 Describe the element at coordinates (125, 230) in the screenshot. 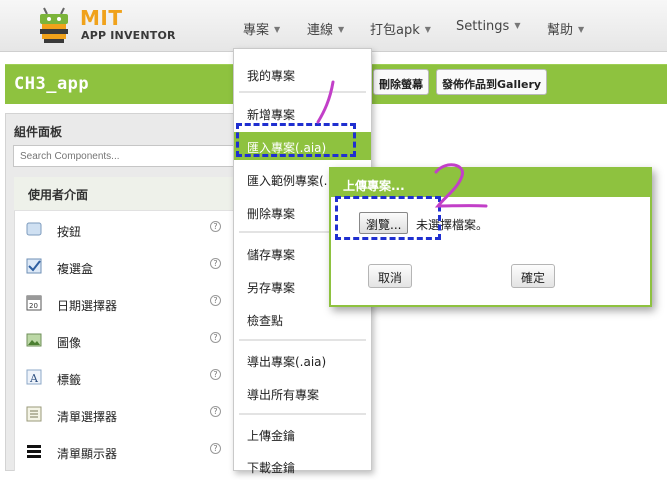

I see `palette-item-button: 按鈕 ?` at that location.